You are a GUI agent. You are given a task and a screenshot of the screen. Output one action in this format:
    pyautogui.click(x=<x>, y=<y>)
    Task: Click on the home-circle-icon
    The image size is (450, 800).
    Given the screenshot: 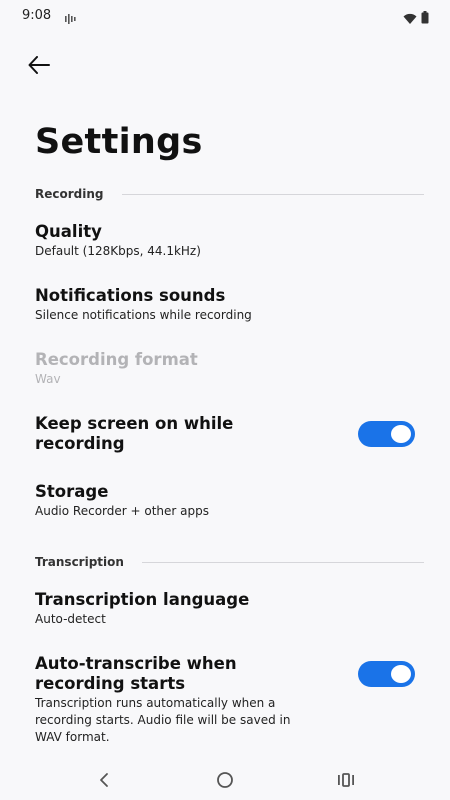 What is the action you would take?
    pyautogui.click(x=225, y=780)
    